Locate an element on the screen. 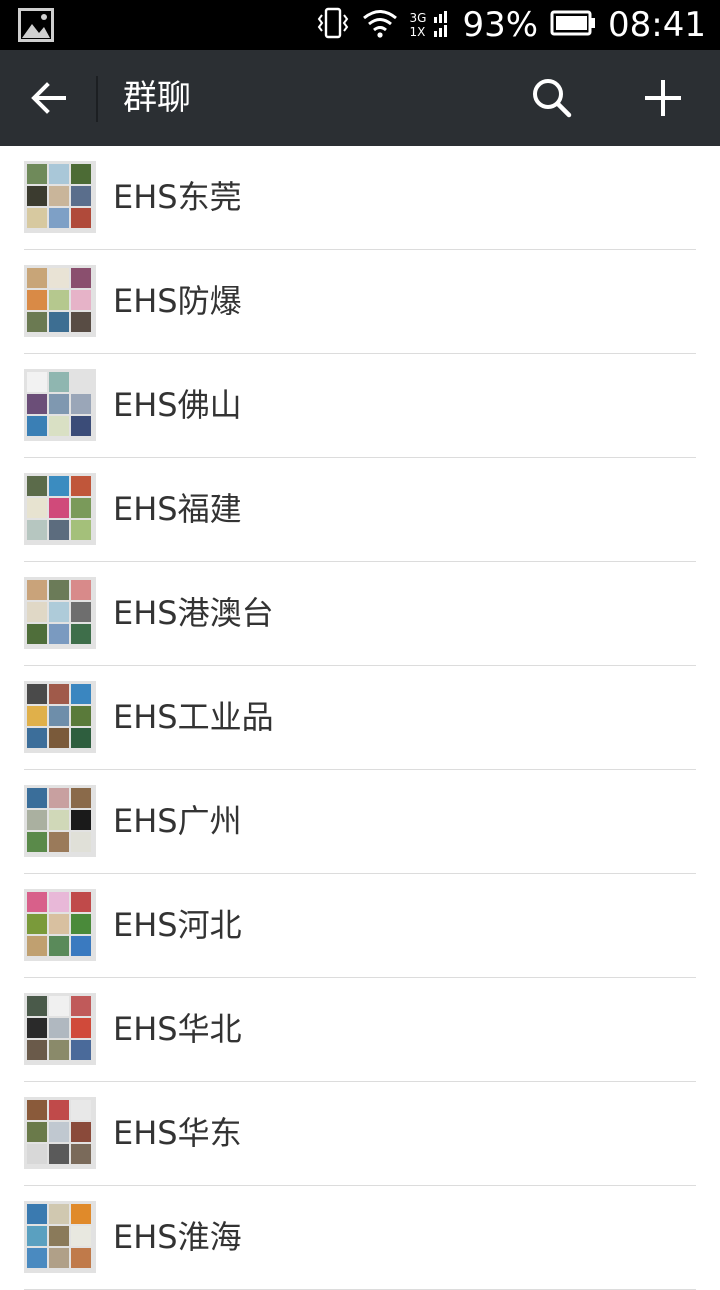  network-bottom-label: 1X is located at coordinates (417, 32).